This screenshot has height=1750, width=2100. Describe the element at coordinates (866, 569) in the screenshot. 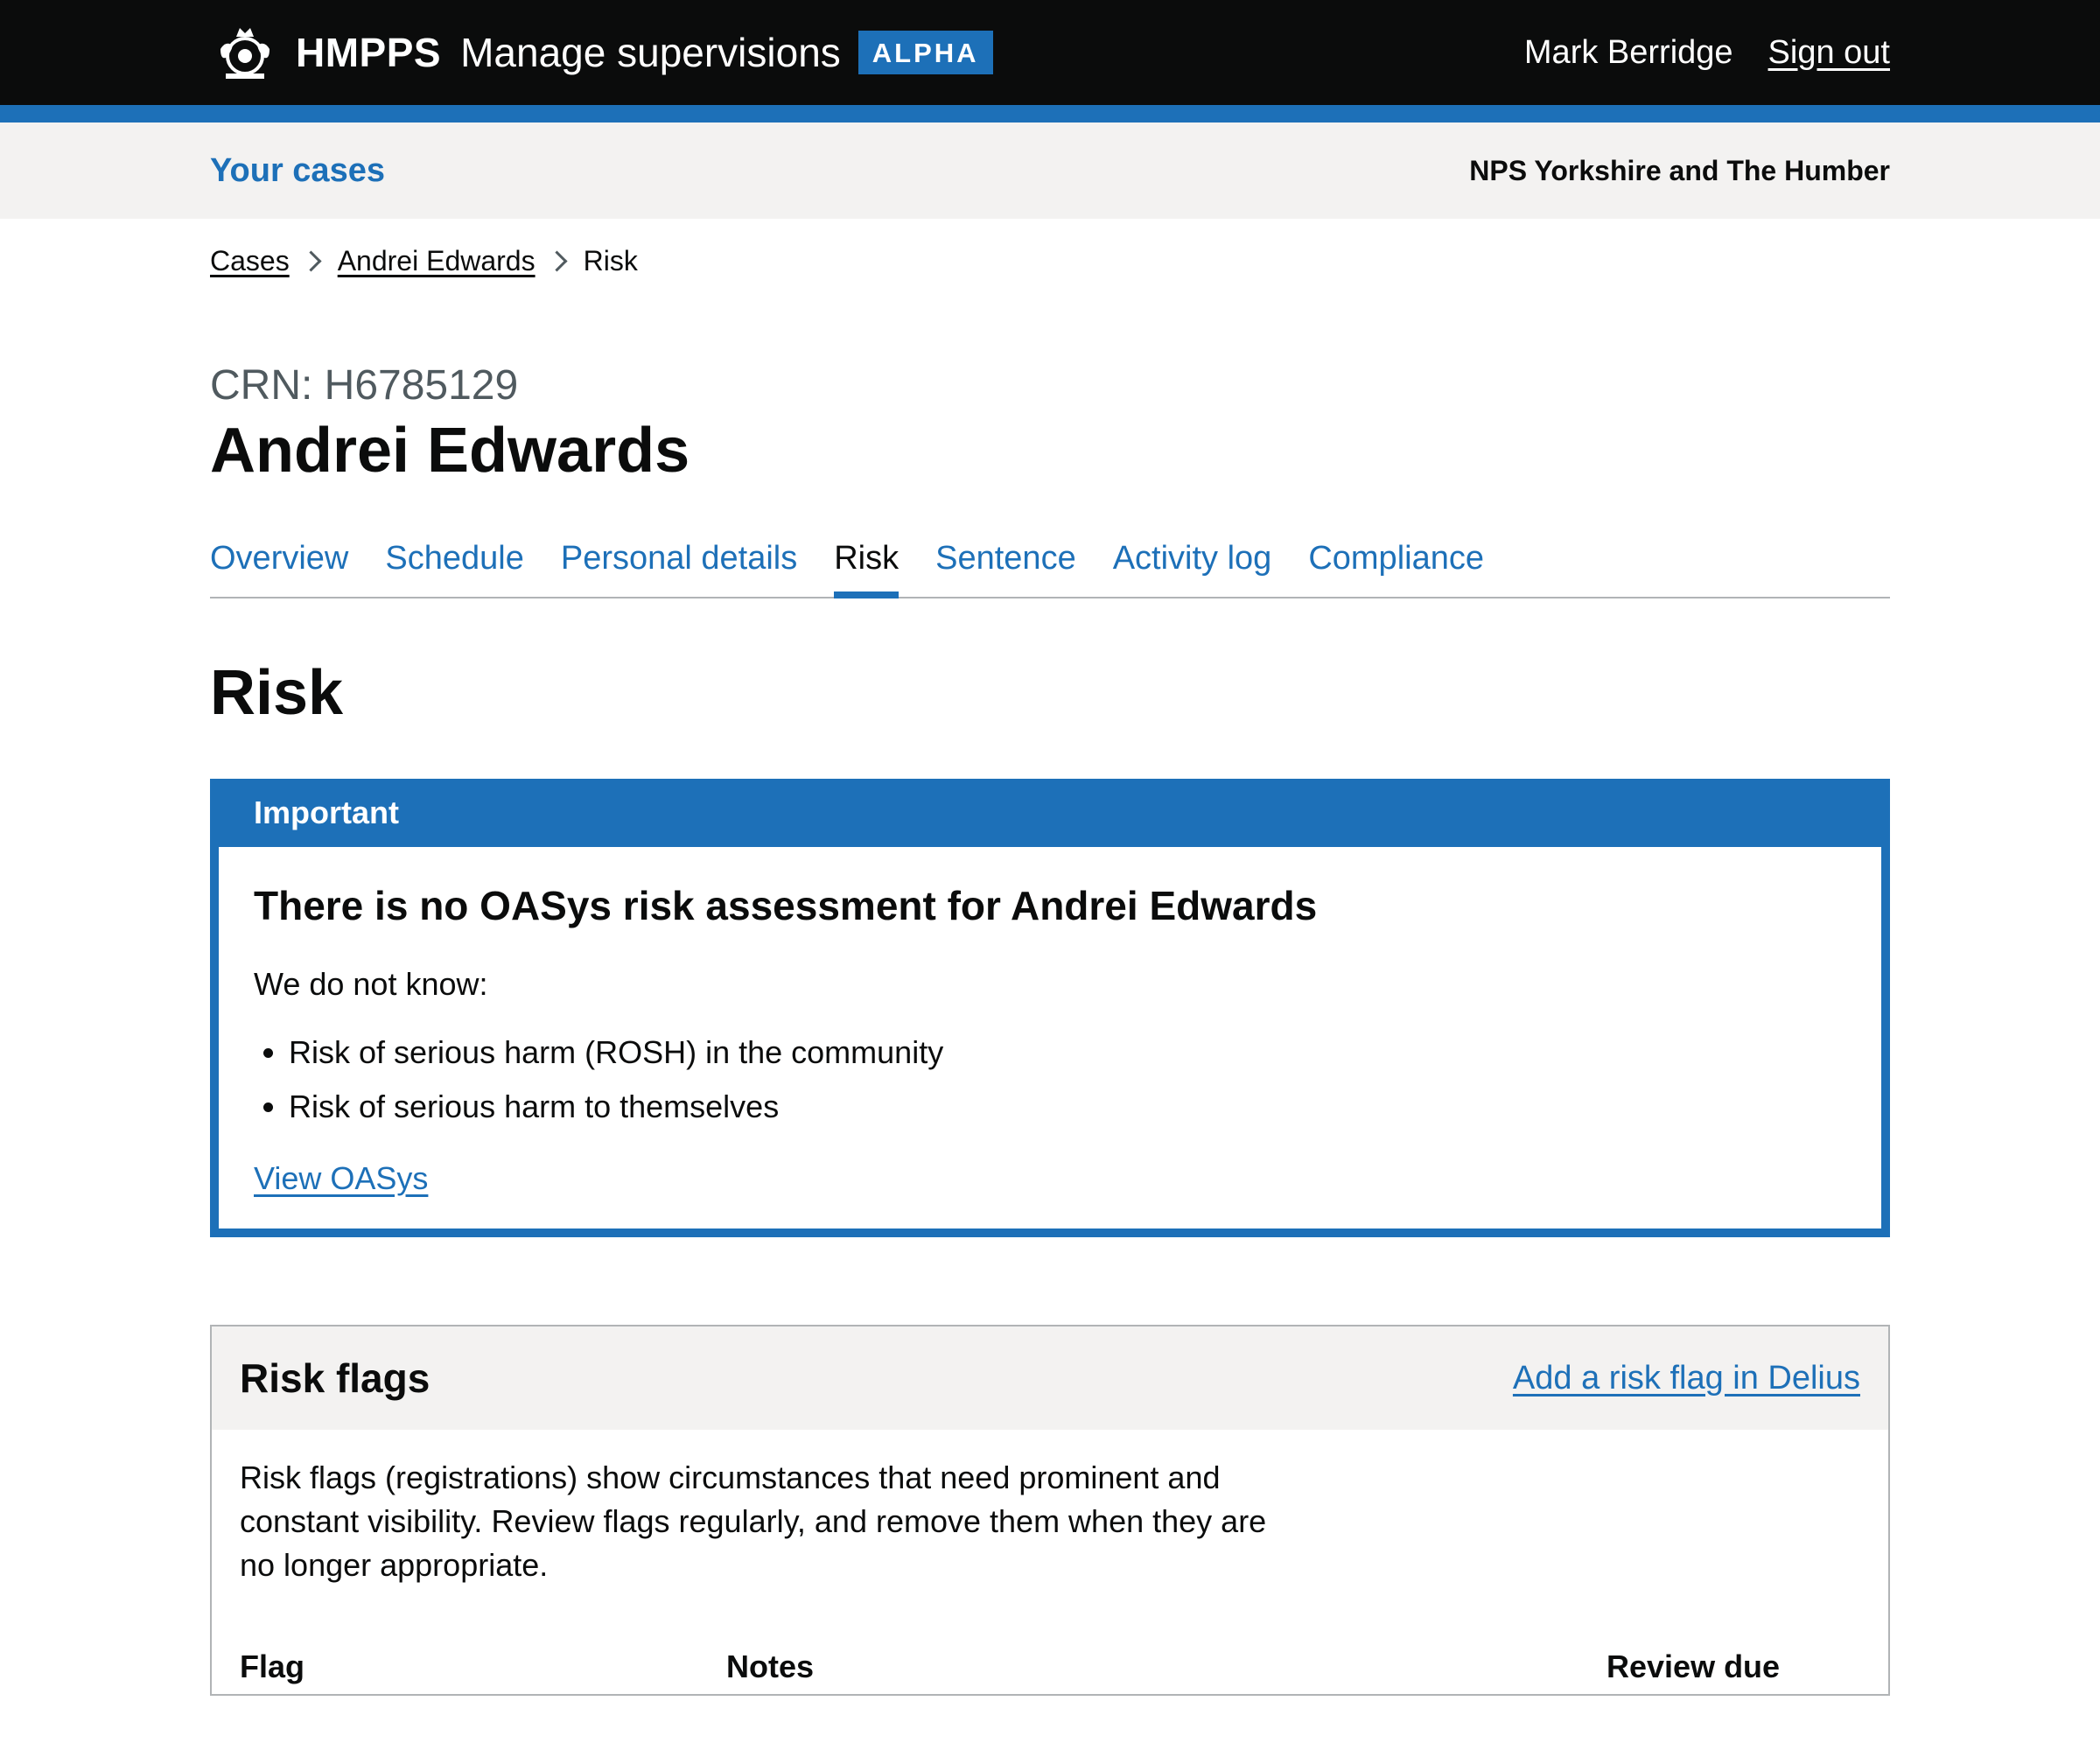

I see `tab-risk: Risk` at that location.